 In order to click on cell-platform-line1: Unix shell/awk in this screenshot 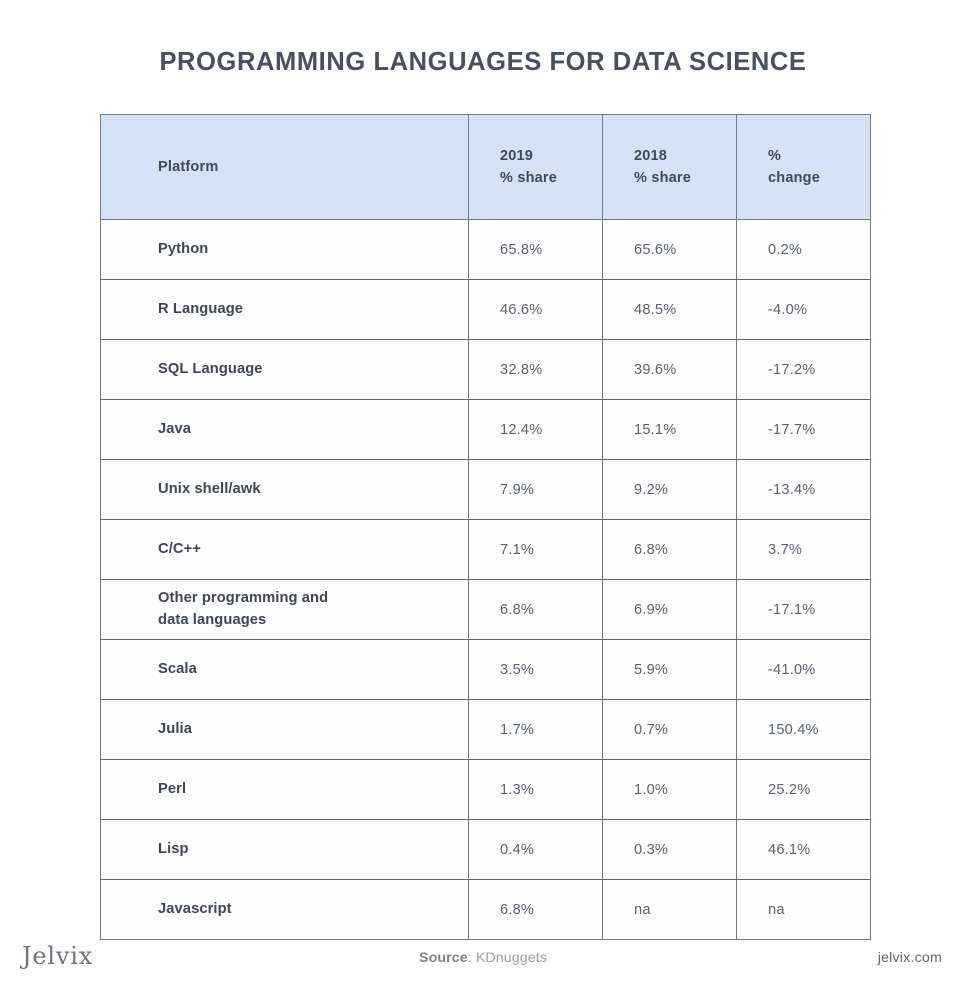, I will do `click(209, 488)`.